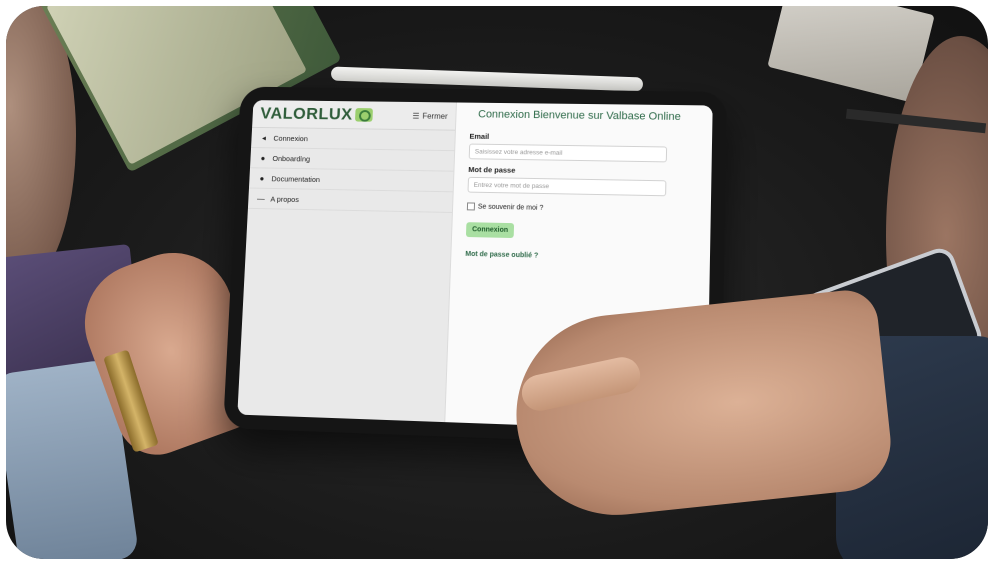  What do you see at coordinates (568, 153) in the screenshot?
I see `email-field: Saisissez votre adresse e-mail` at bounding box center [568, 153].